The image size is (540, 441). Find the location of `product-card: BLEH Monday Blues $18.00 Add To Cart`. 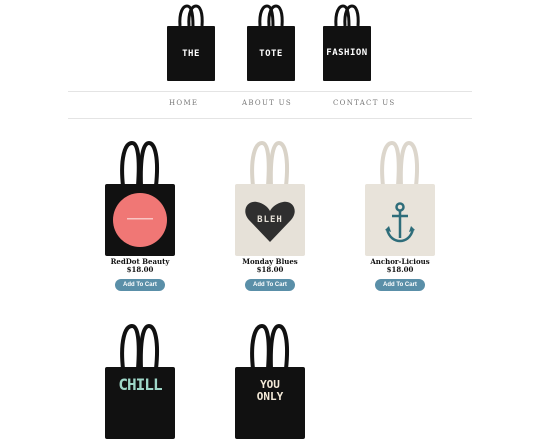

product-card: BLEH Monday Blues $18.00 Add To Cart is located at coordinates (270, 214).